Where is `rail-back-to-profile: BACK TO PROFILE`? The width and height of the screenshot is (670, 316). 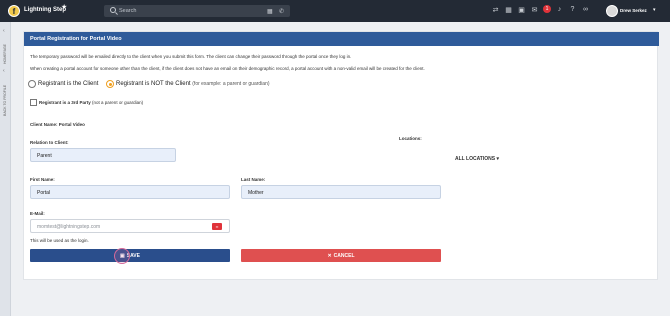
rail-back-to-profile: BACK TO PROFILE is located at coordinates (5, 100).